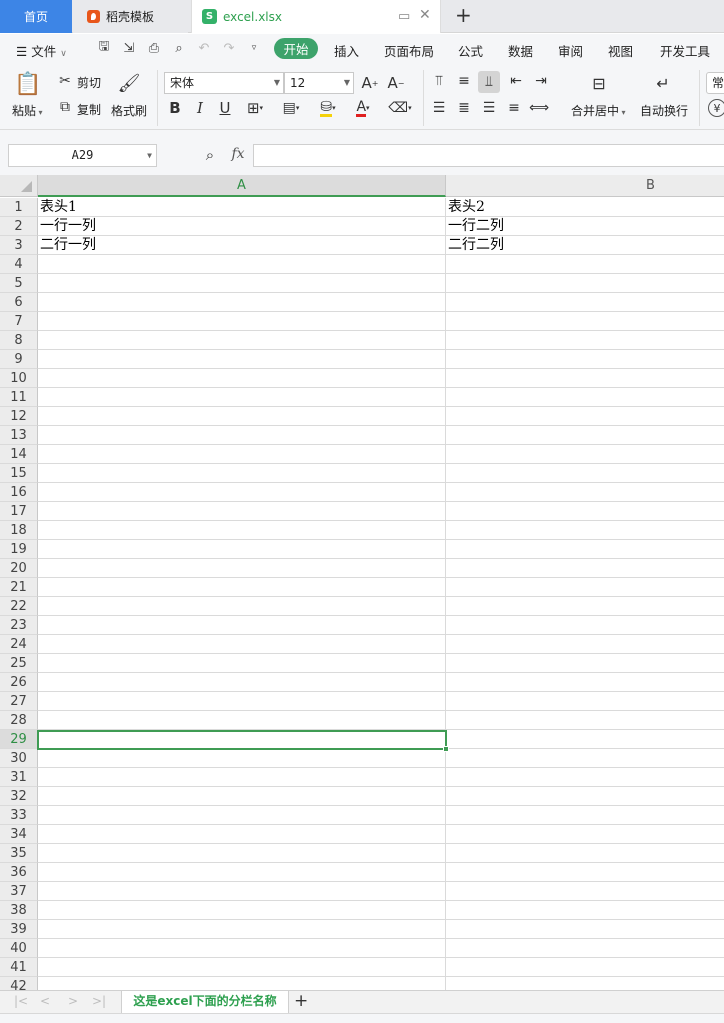 This screenshot has height=1023, width=724. What do you see at coordinates (446, 749) in the screenshot?
I see `fill-handle` at bounding box center [446, 749].